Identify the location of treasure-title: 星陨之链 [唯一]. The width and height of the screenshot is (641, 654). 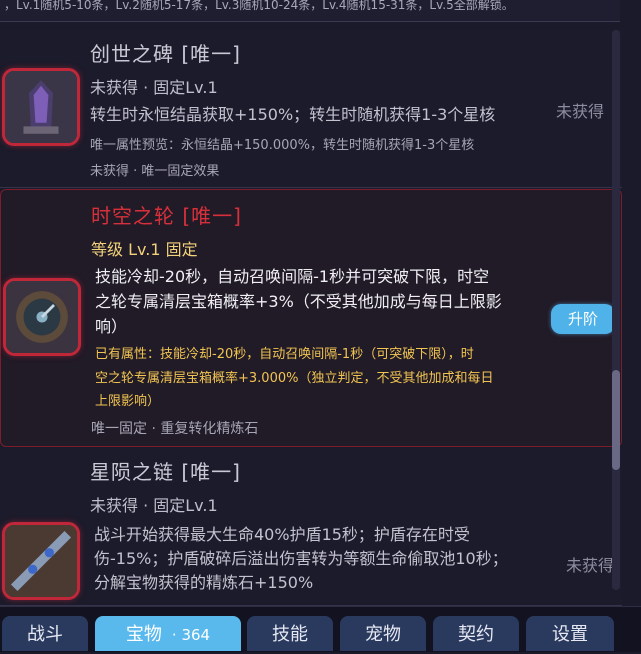
(165, 472).